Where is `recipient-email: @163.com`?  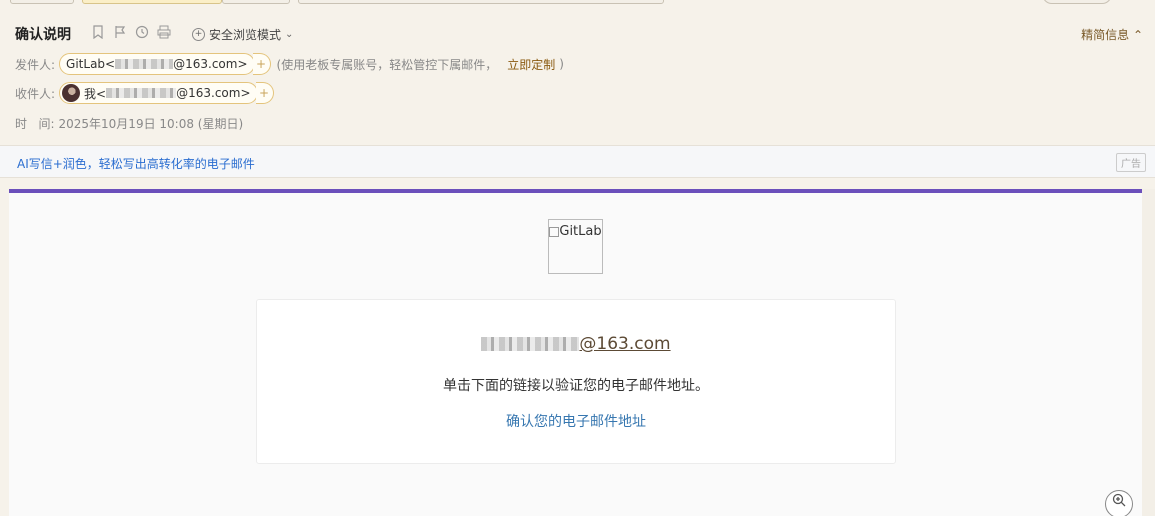 recipient-email: @163.com is located at coordinates (576, 344).